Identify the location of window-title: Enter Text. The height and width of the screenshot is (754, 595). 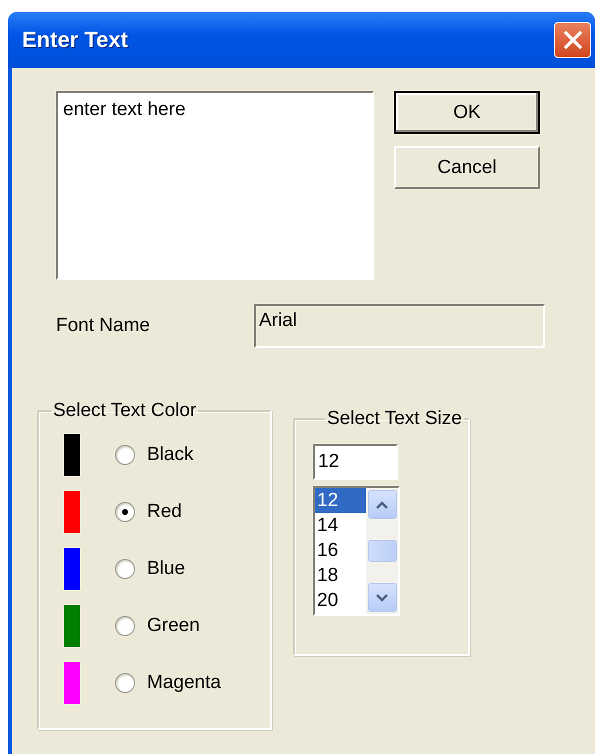
(75, 40).